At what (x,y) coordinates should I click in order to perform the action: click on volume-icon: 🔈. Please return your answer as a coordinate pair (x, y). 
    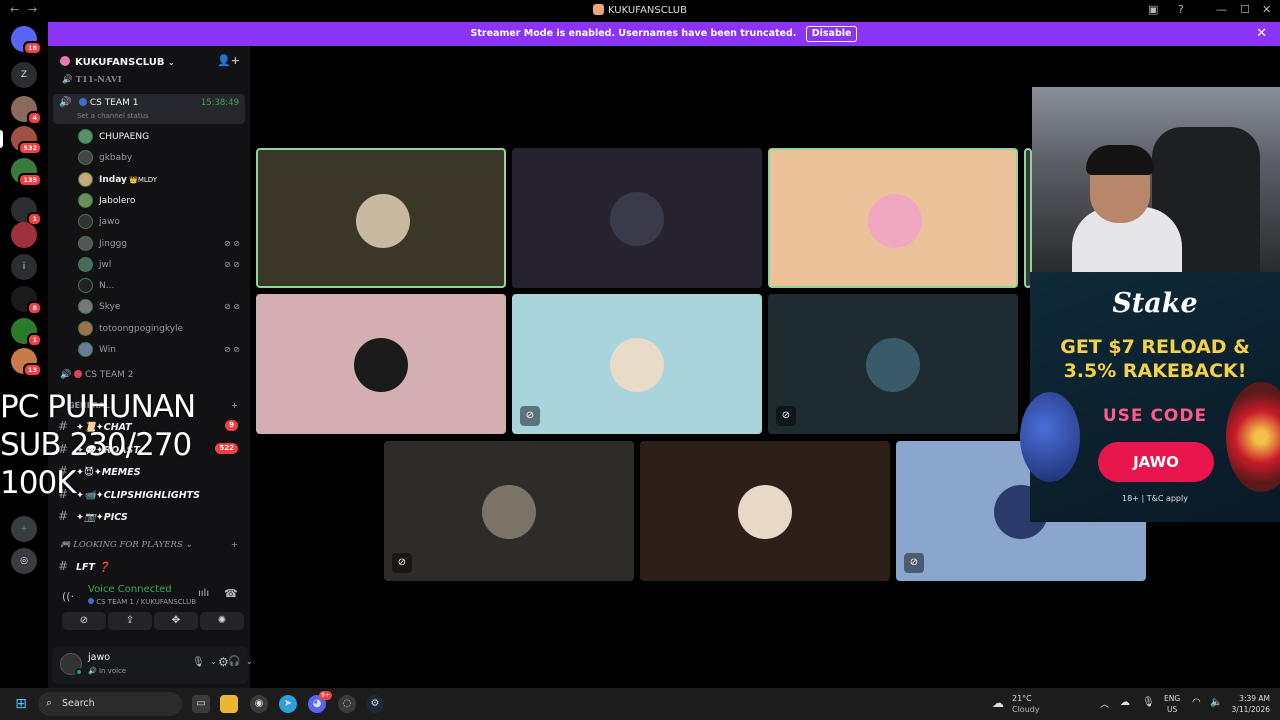
    Looking at the image, I should click on (1216, 702).